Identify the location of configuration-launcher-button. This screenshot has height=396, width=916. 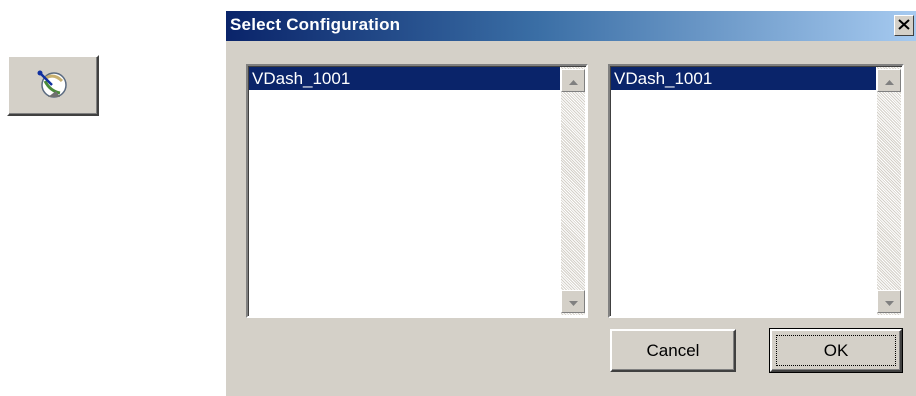
(53, 85).